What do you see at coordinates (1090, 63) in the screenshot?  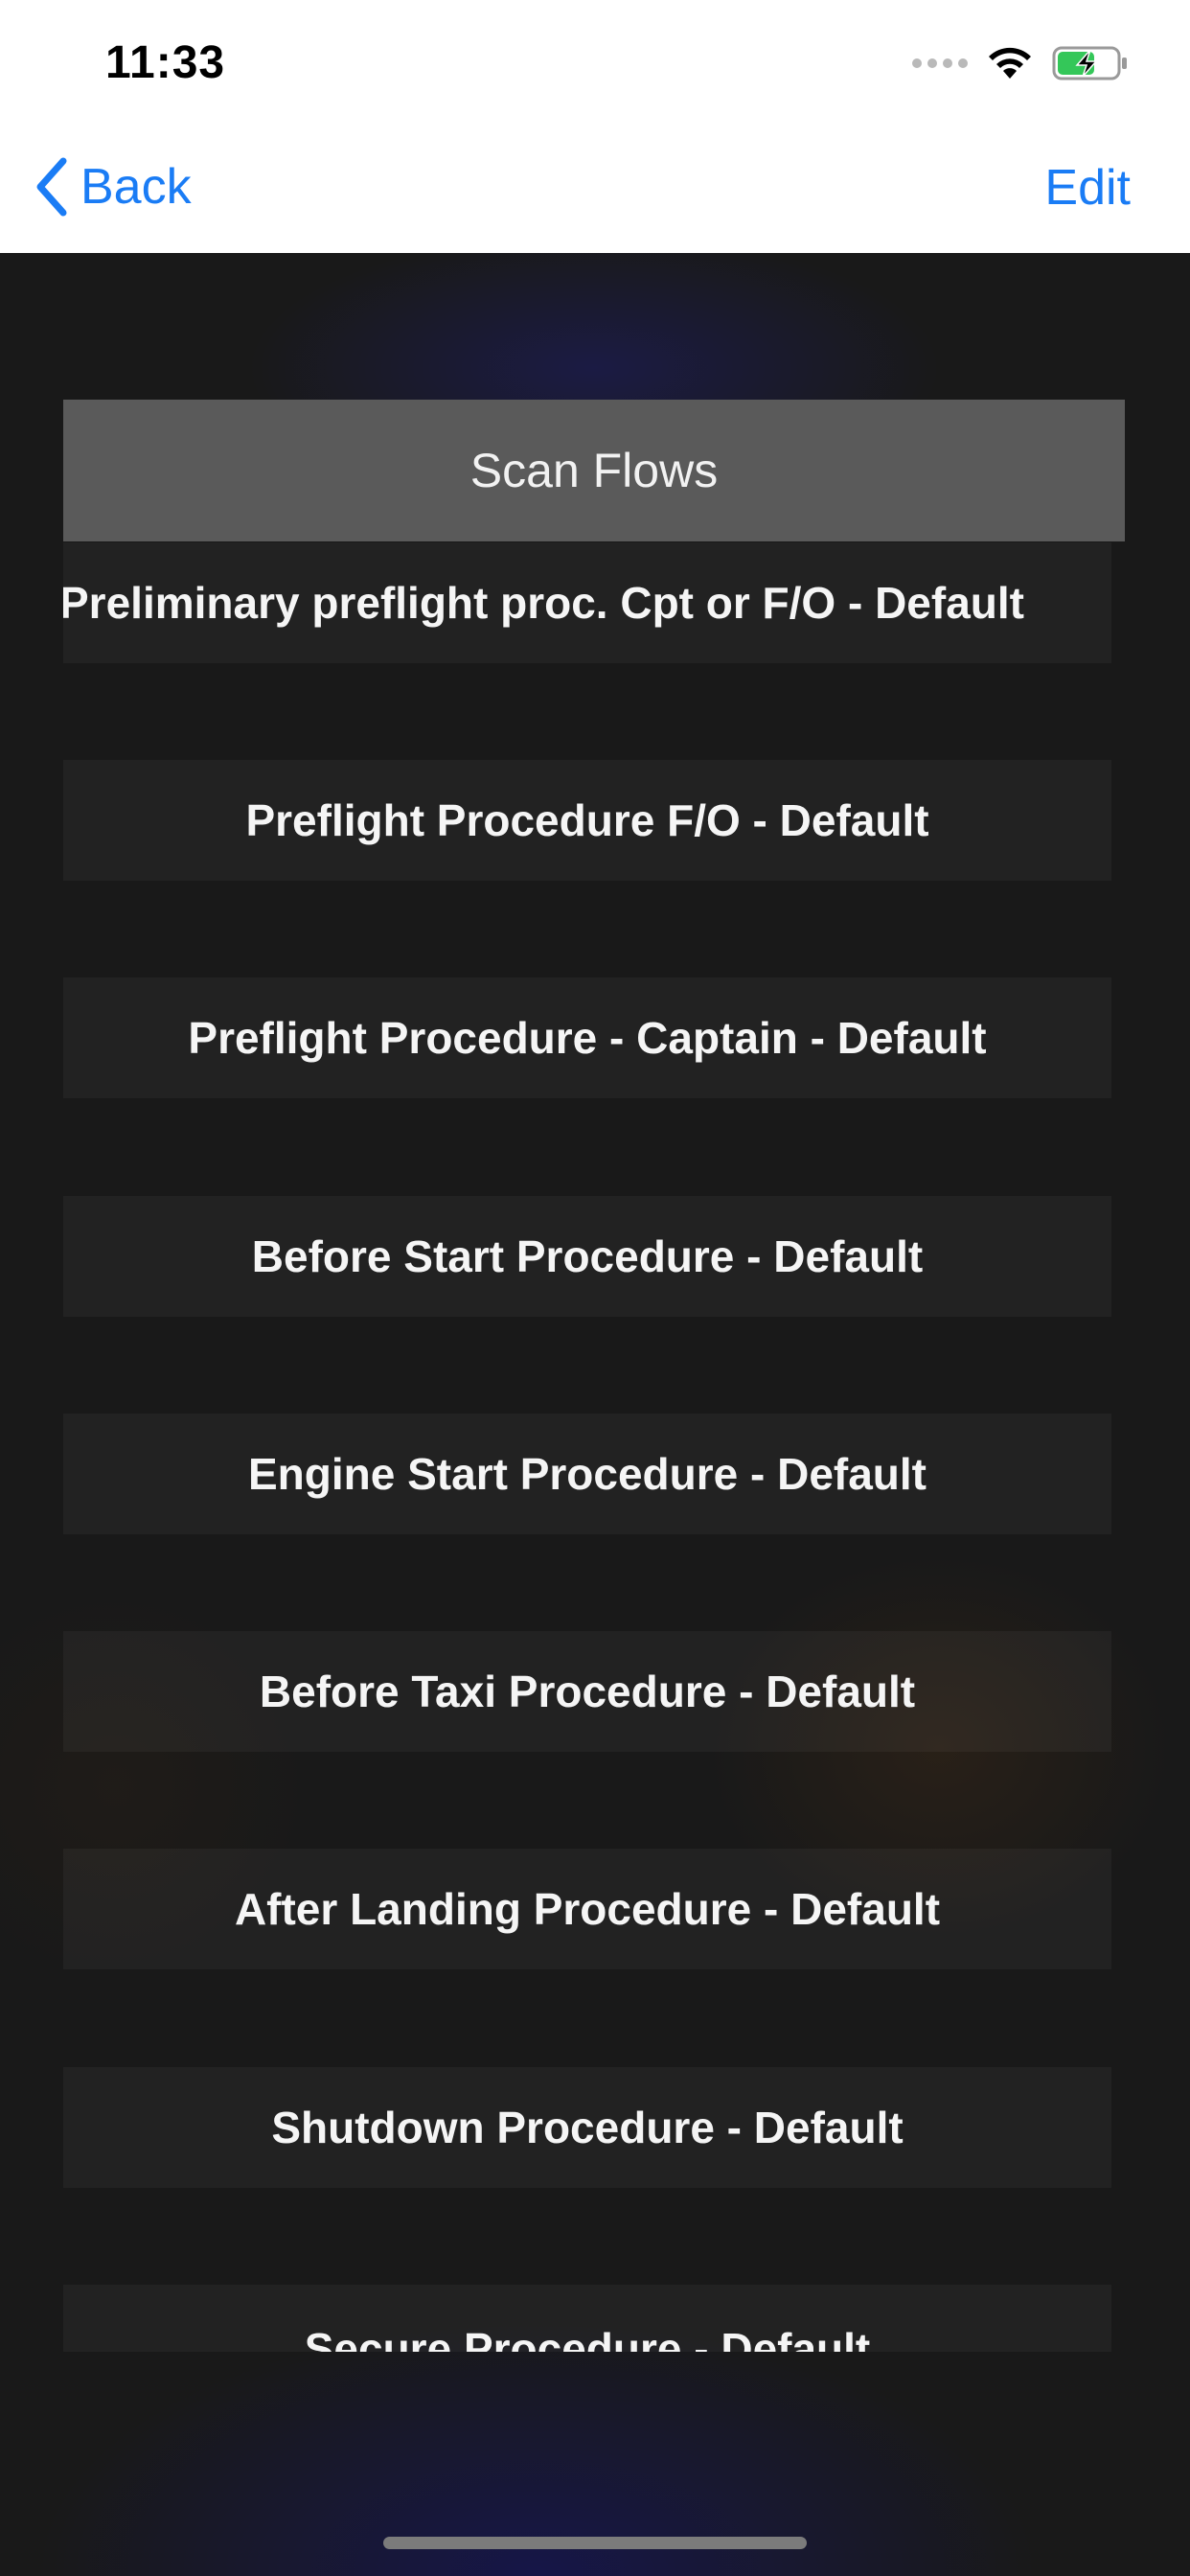 I see `battery-charging-icon` at bounding box center [1090, 63].